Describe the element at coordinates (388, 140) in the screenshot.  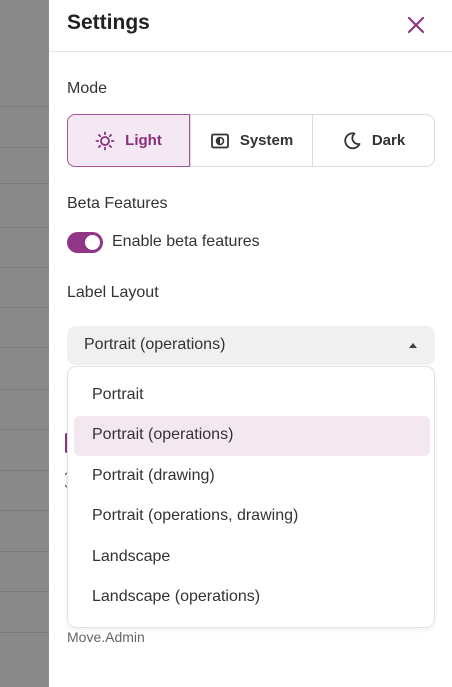
I see `mode-dark-label: Dark` at that location.